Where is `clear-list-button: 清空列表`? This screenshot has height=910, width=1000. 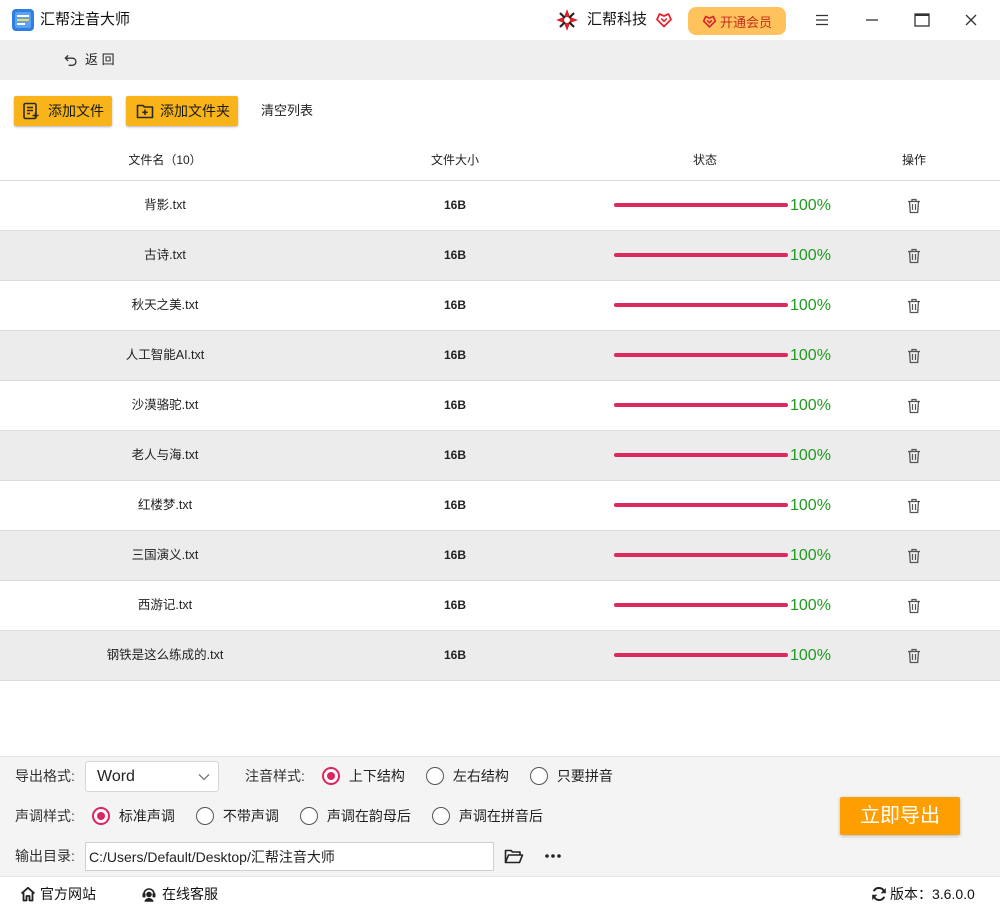 clear-list-button: 清空列表 is located at coordinates (287, 111).